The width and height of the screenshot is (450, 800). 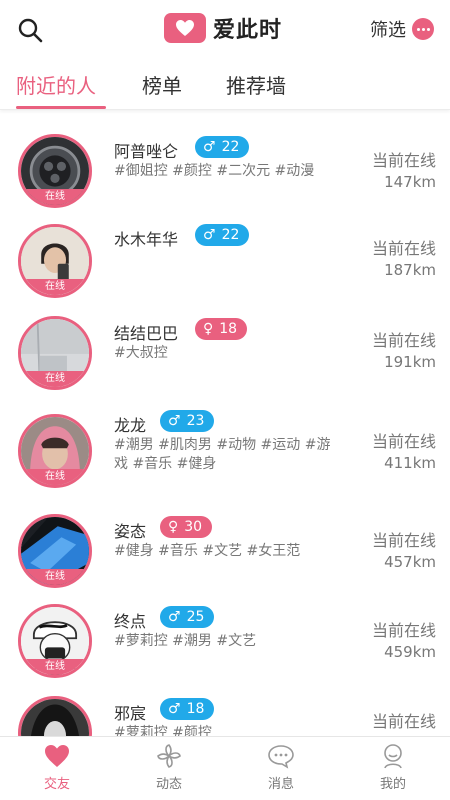 What do you see at coordinates (146, 333) in the screenshot?
I see `user-name: 结结巴巴` at bounding box center [146, 333].